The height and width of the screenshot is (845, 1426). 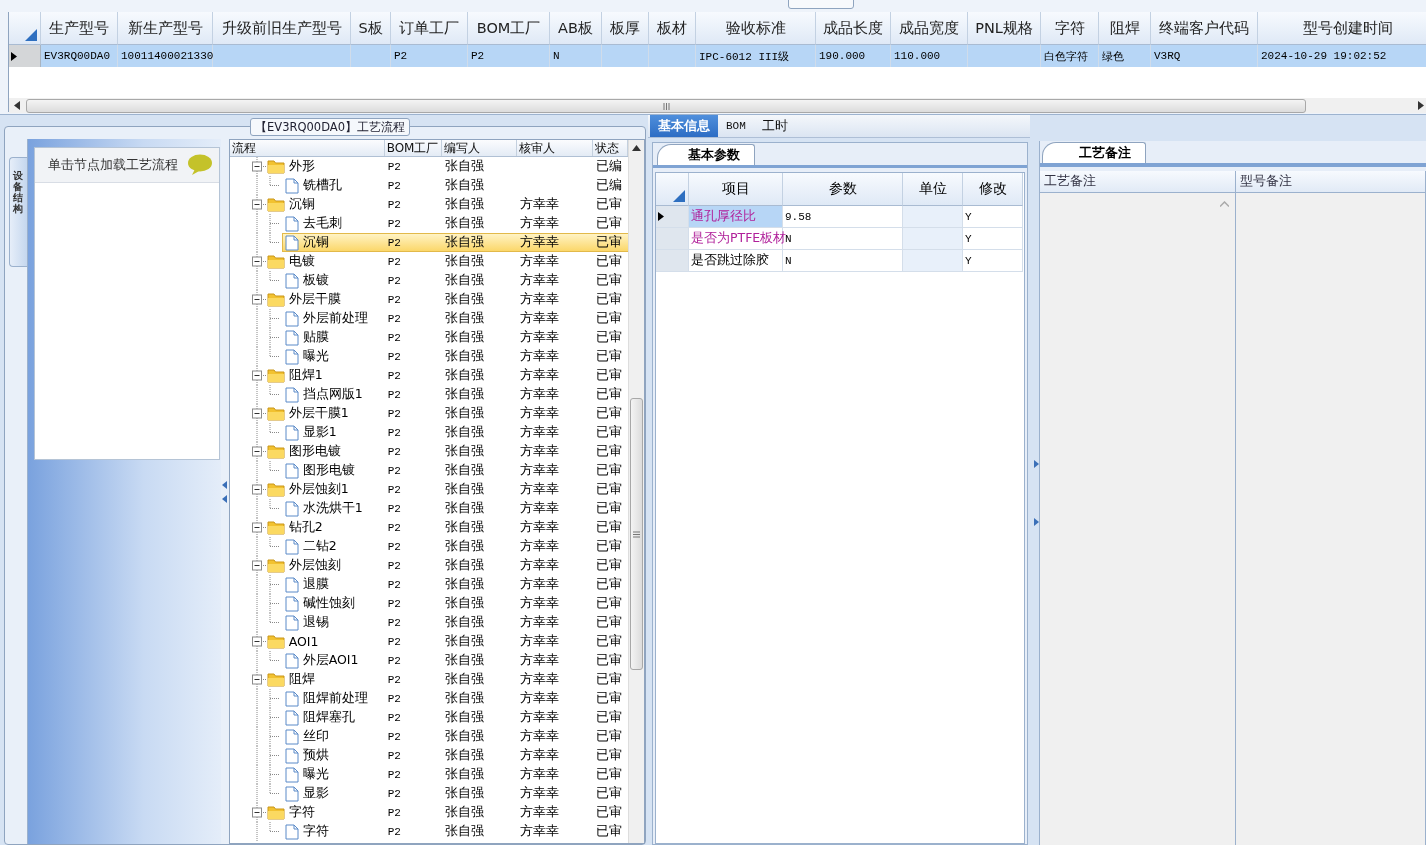 What do you see at coordinates (446, 527) in the screenshot?
I see `tree-row: 钻孔2 P2 张自强 方幸幸 已审` at bounding box center [446, 527].